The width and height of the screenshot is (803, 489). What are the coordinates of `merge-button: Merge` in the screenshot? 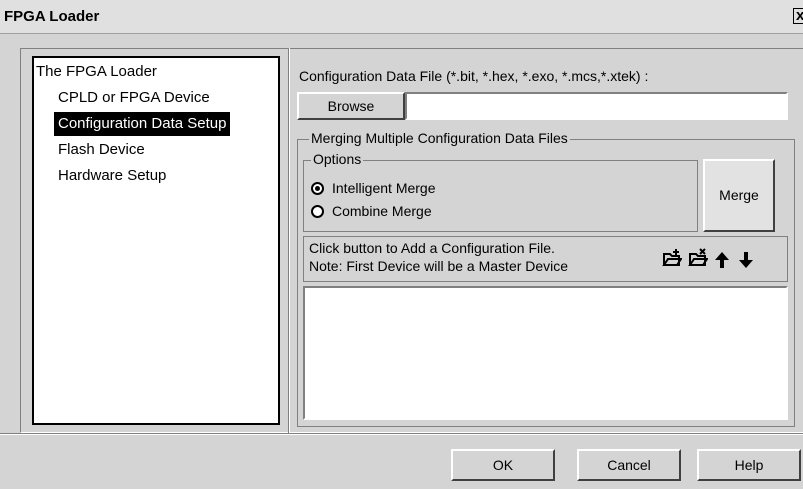 It's located at (739, 195).